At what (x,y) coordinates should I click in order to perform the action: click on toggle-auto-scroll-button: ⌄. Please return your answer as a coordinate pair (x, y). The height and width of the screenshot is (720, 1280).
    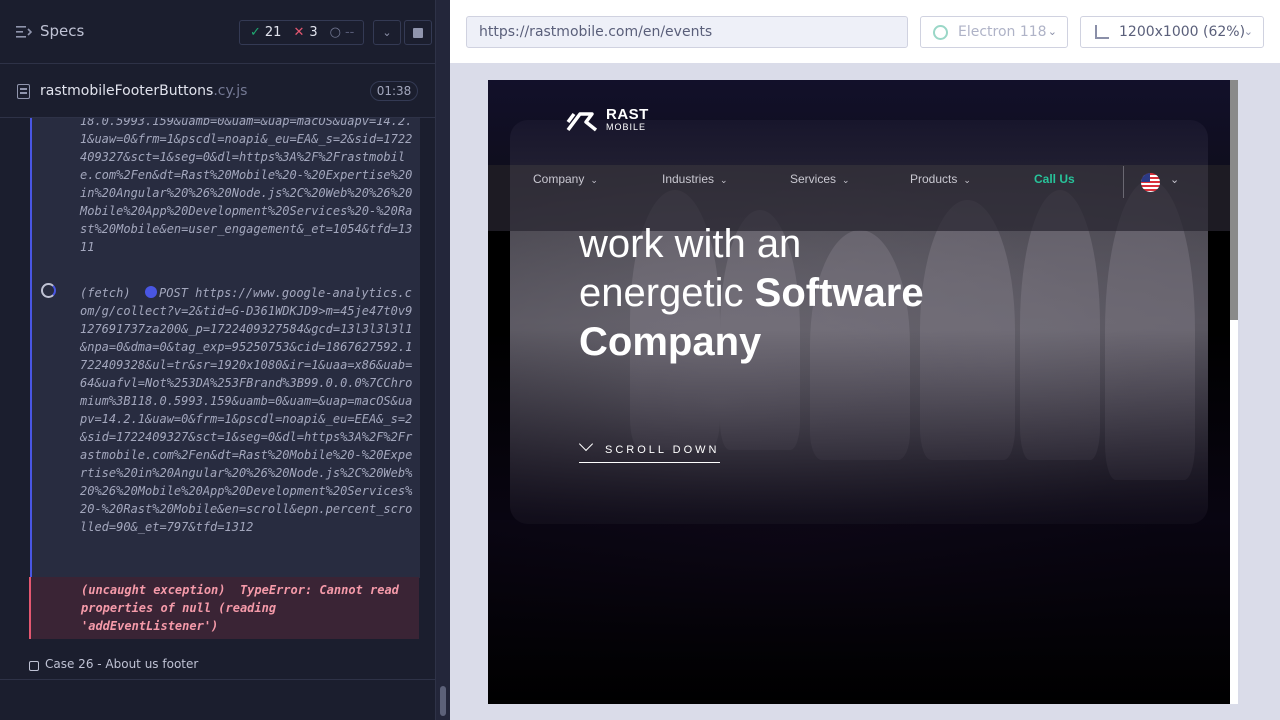
    Looking at the image, I should click on (387, 32).